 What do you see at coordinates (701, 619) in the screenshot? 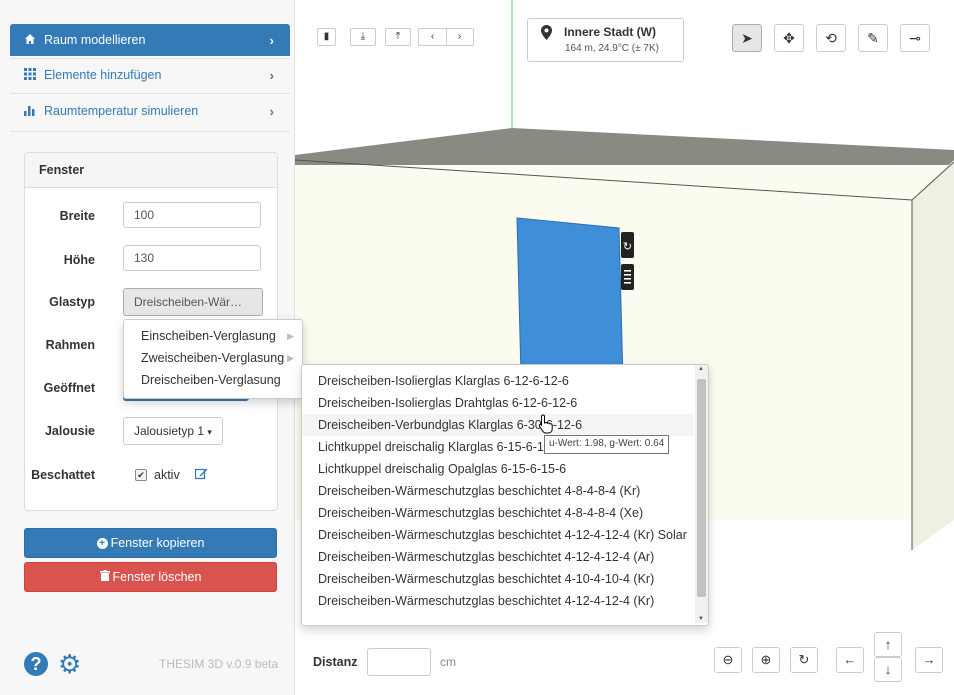
I see `scroll-down-icon: ▼` at bounding box center [701, 619].